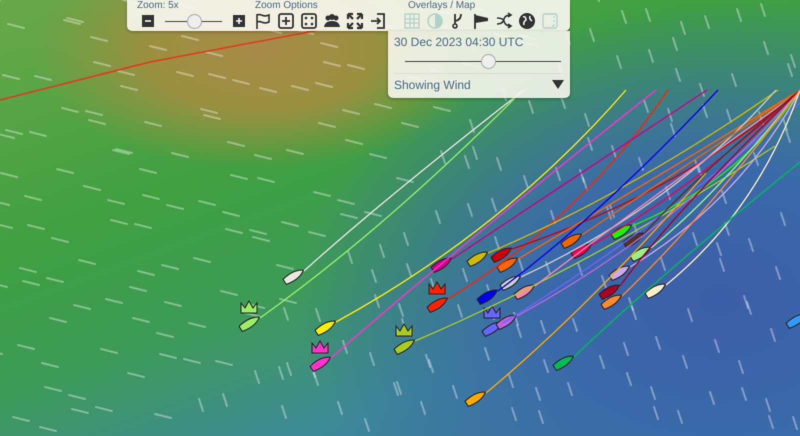  What do you see at coordinates (527, 21) in the screenshot?
I see `globe-icon` at bounding box center [527, 21].